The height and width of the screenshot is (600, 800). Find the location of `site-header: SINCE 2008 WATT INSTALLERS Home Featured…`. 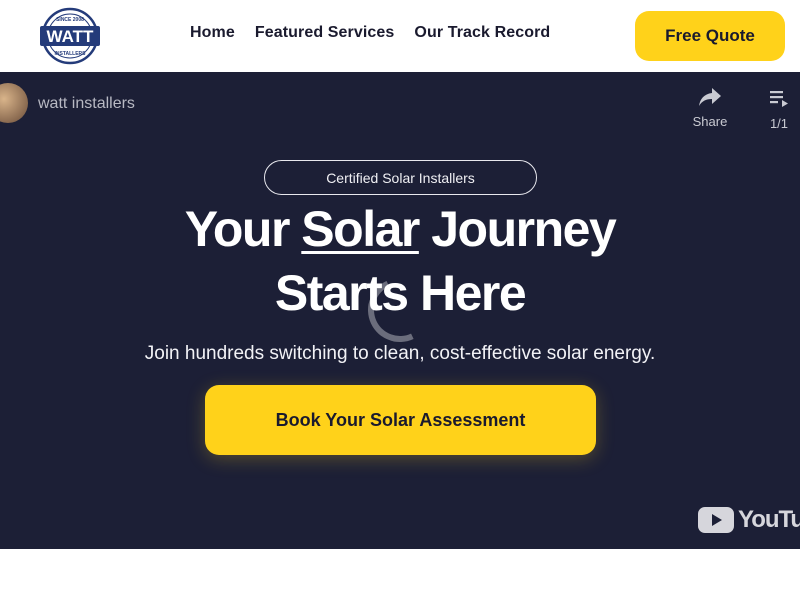

site-header: SINCE 2008 WATT INSTALLERS Home Featured… is located at coordinates (400, 36).